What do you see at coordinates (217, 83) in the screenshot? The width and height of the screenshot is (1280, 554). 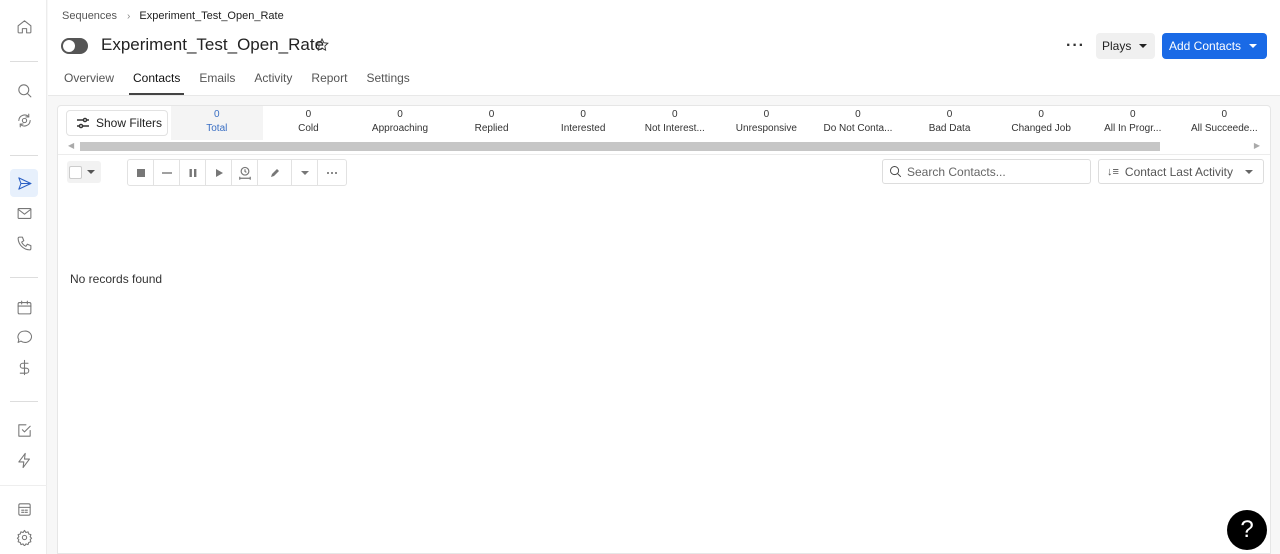 I see `tab-emails: Emails` at bounding box center [217, 83].